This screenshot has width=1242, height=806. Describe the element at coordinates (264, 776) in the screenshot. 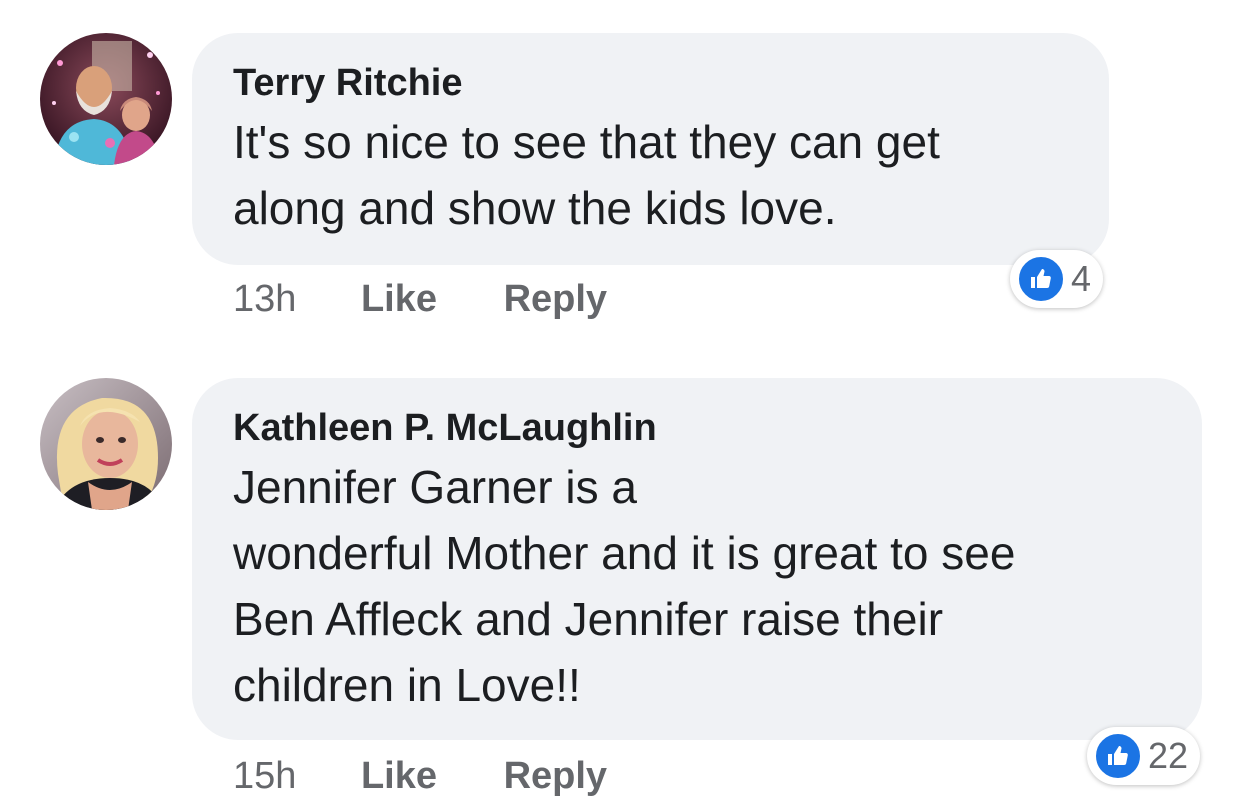

I see `comment-timestamp: 15h` at that location.